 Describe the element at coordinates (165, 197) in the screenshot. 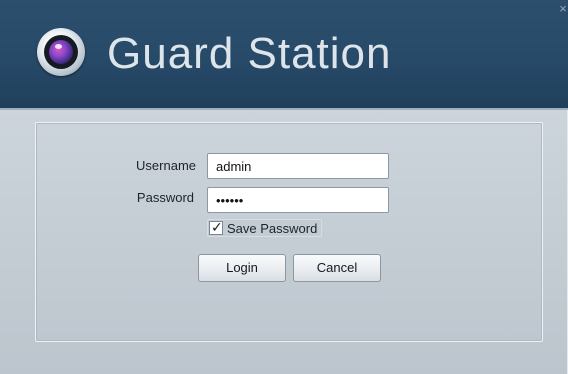

I see `password-label: Password` at that location.